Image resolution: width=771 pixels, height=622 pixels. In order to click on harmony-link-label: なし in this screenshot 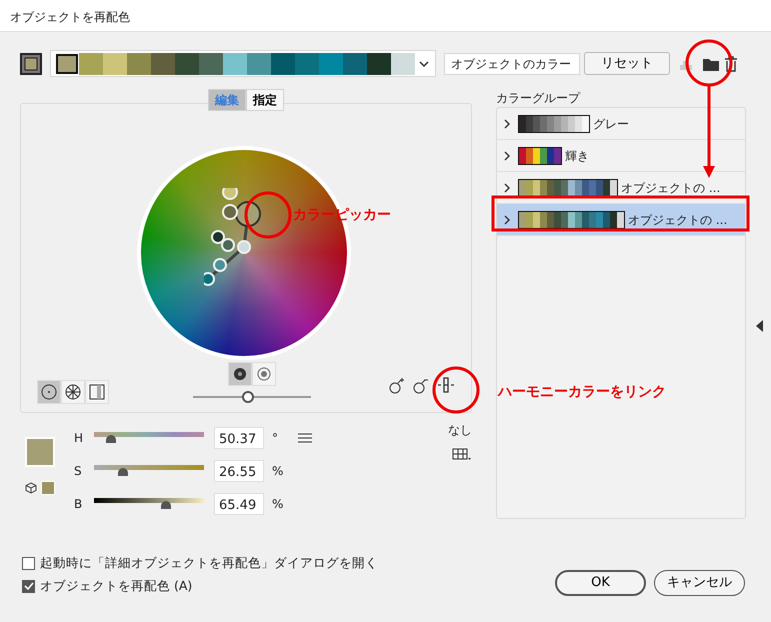, I will do `click(460, 430)`.